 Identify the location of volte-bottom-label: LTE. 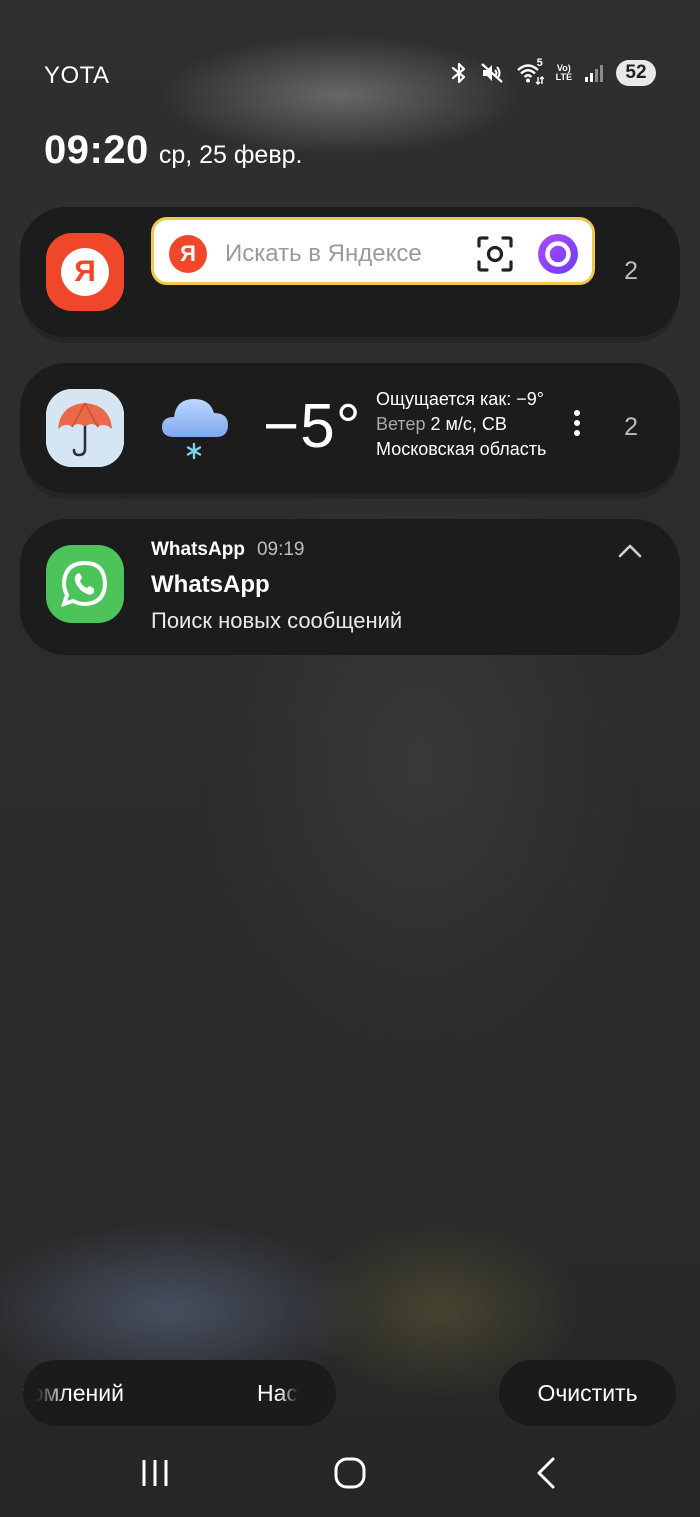
(563, 77).